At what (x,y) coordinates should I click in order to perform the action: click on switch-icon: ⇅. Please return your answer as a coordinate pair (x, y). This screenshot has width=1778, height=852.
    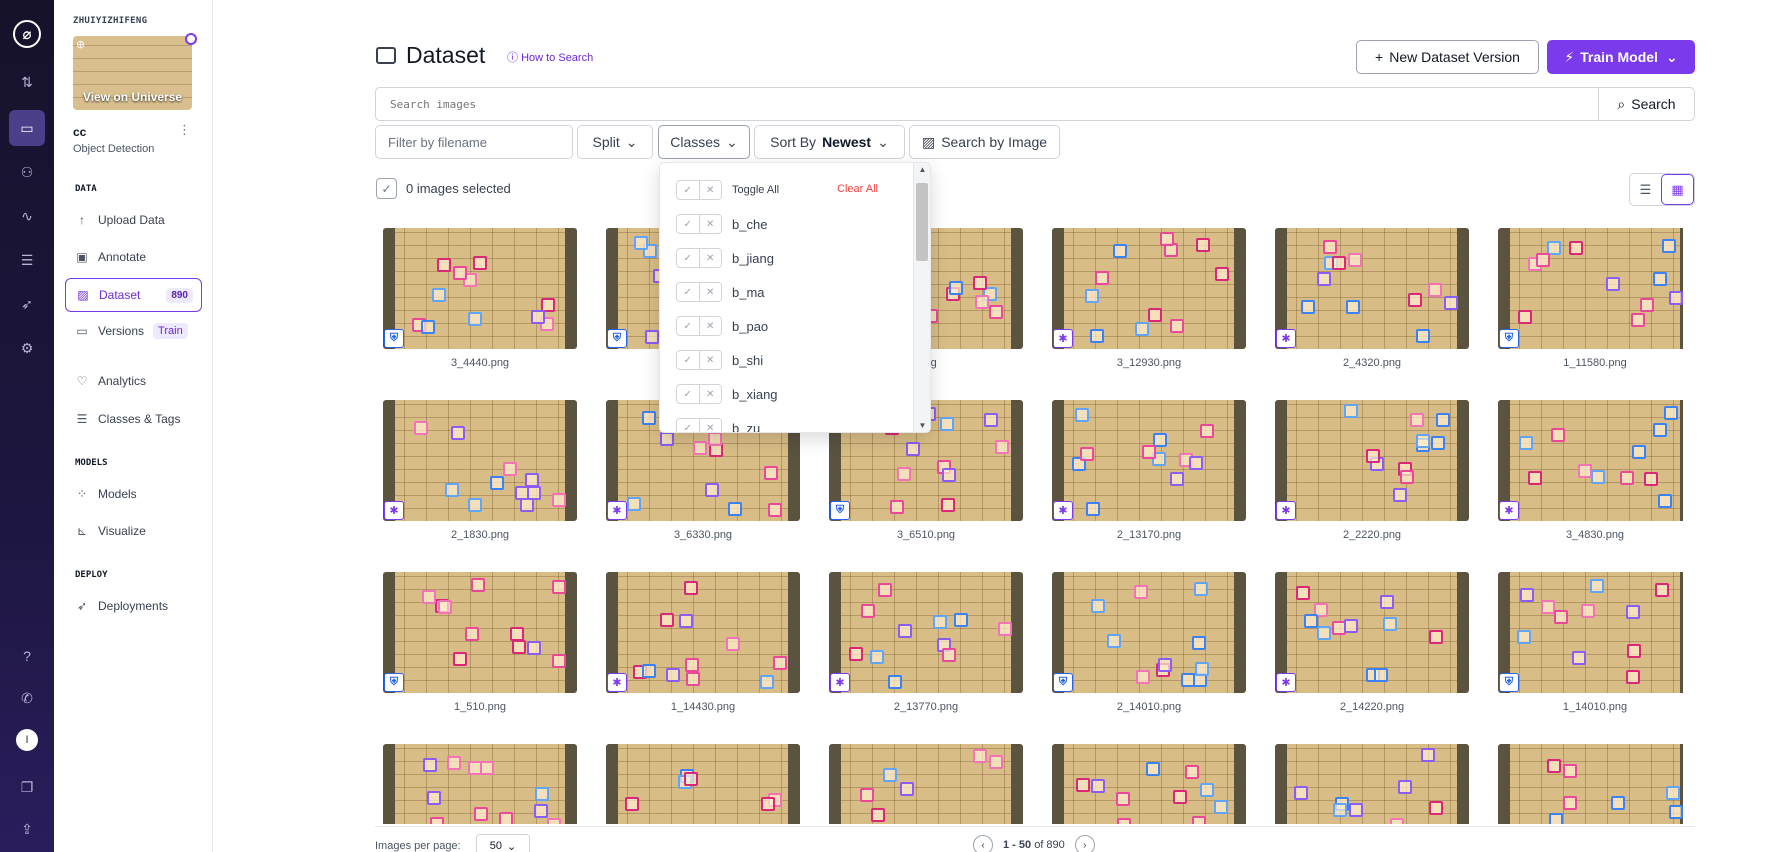
    Looking at the image, I should click on (27, 82).